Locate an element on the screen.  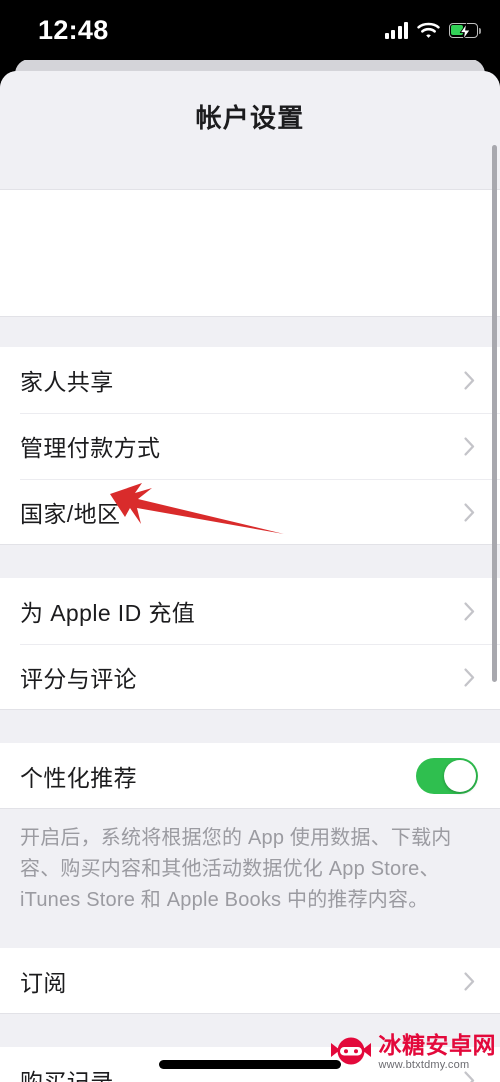
settings-row-personalized-recommendations: 个性化推荐 is located at coordinates (250, 776).